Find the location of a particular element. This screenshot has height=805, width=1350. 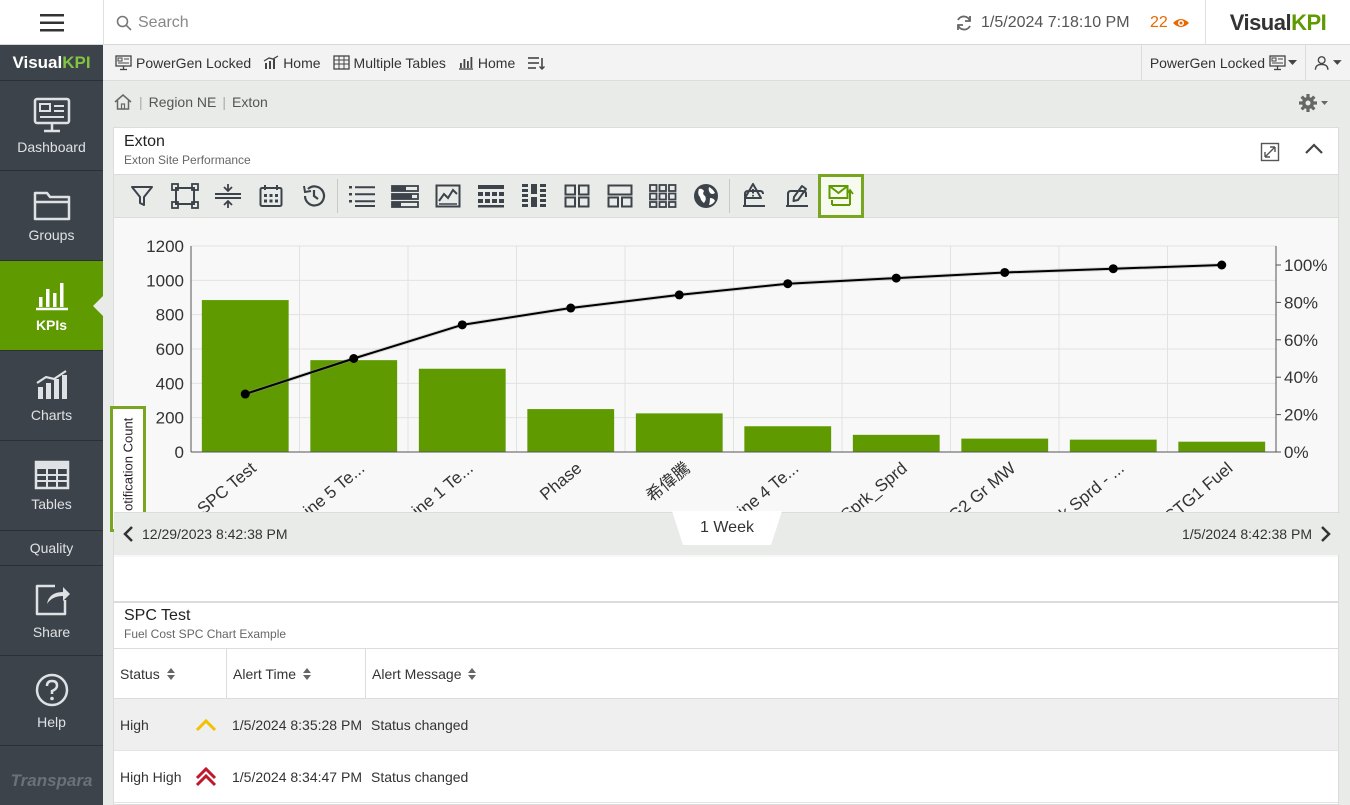

search-icon is located at coordinates (124, 23).